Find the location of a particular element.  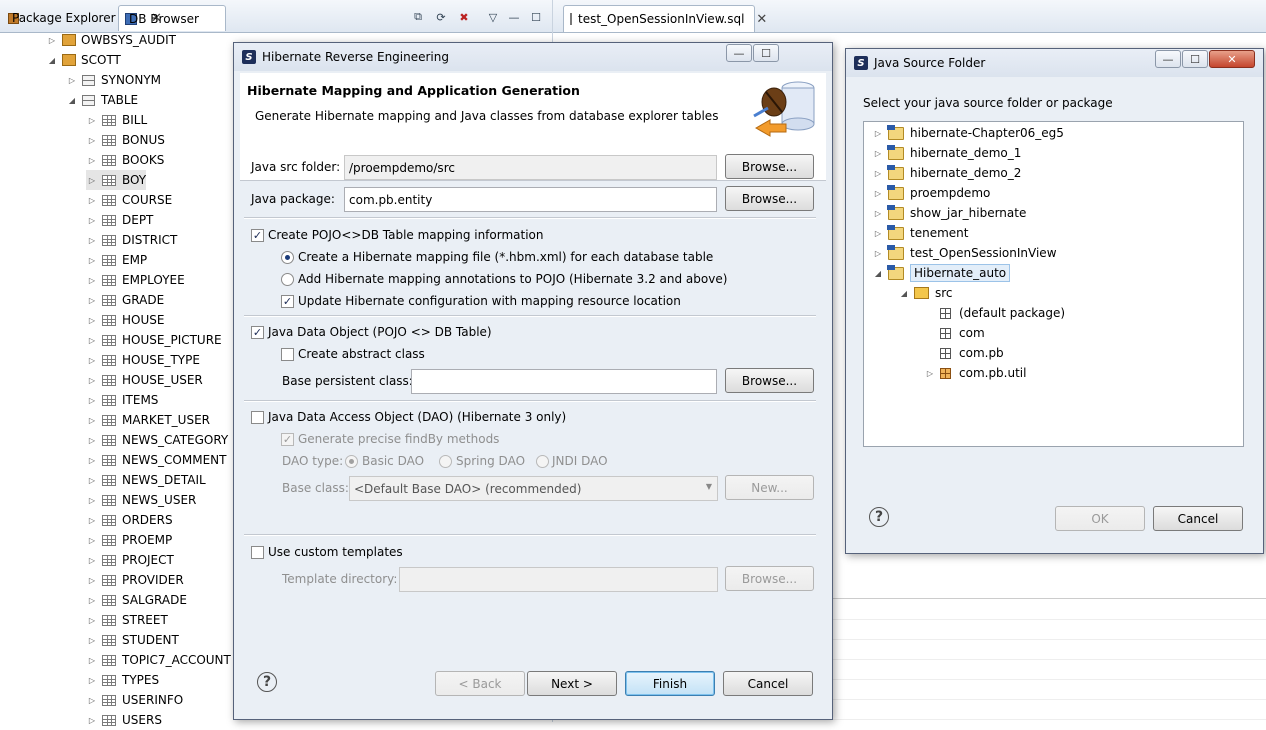

tree-item-table: ▷ PROJECT is located at coordinates (130, 560).